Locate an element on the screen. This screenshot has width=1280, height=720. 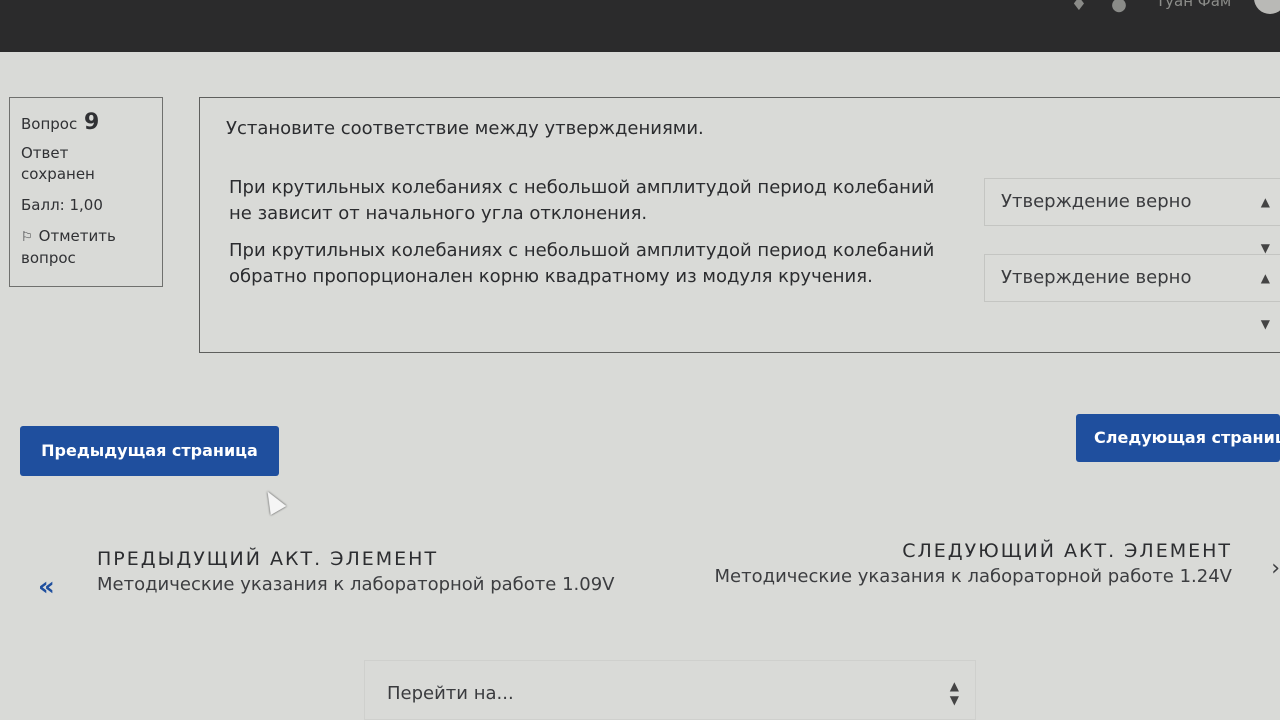
next-page-button: Следующая страница is located at coordinates (1178, 438).